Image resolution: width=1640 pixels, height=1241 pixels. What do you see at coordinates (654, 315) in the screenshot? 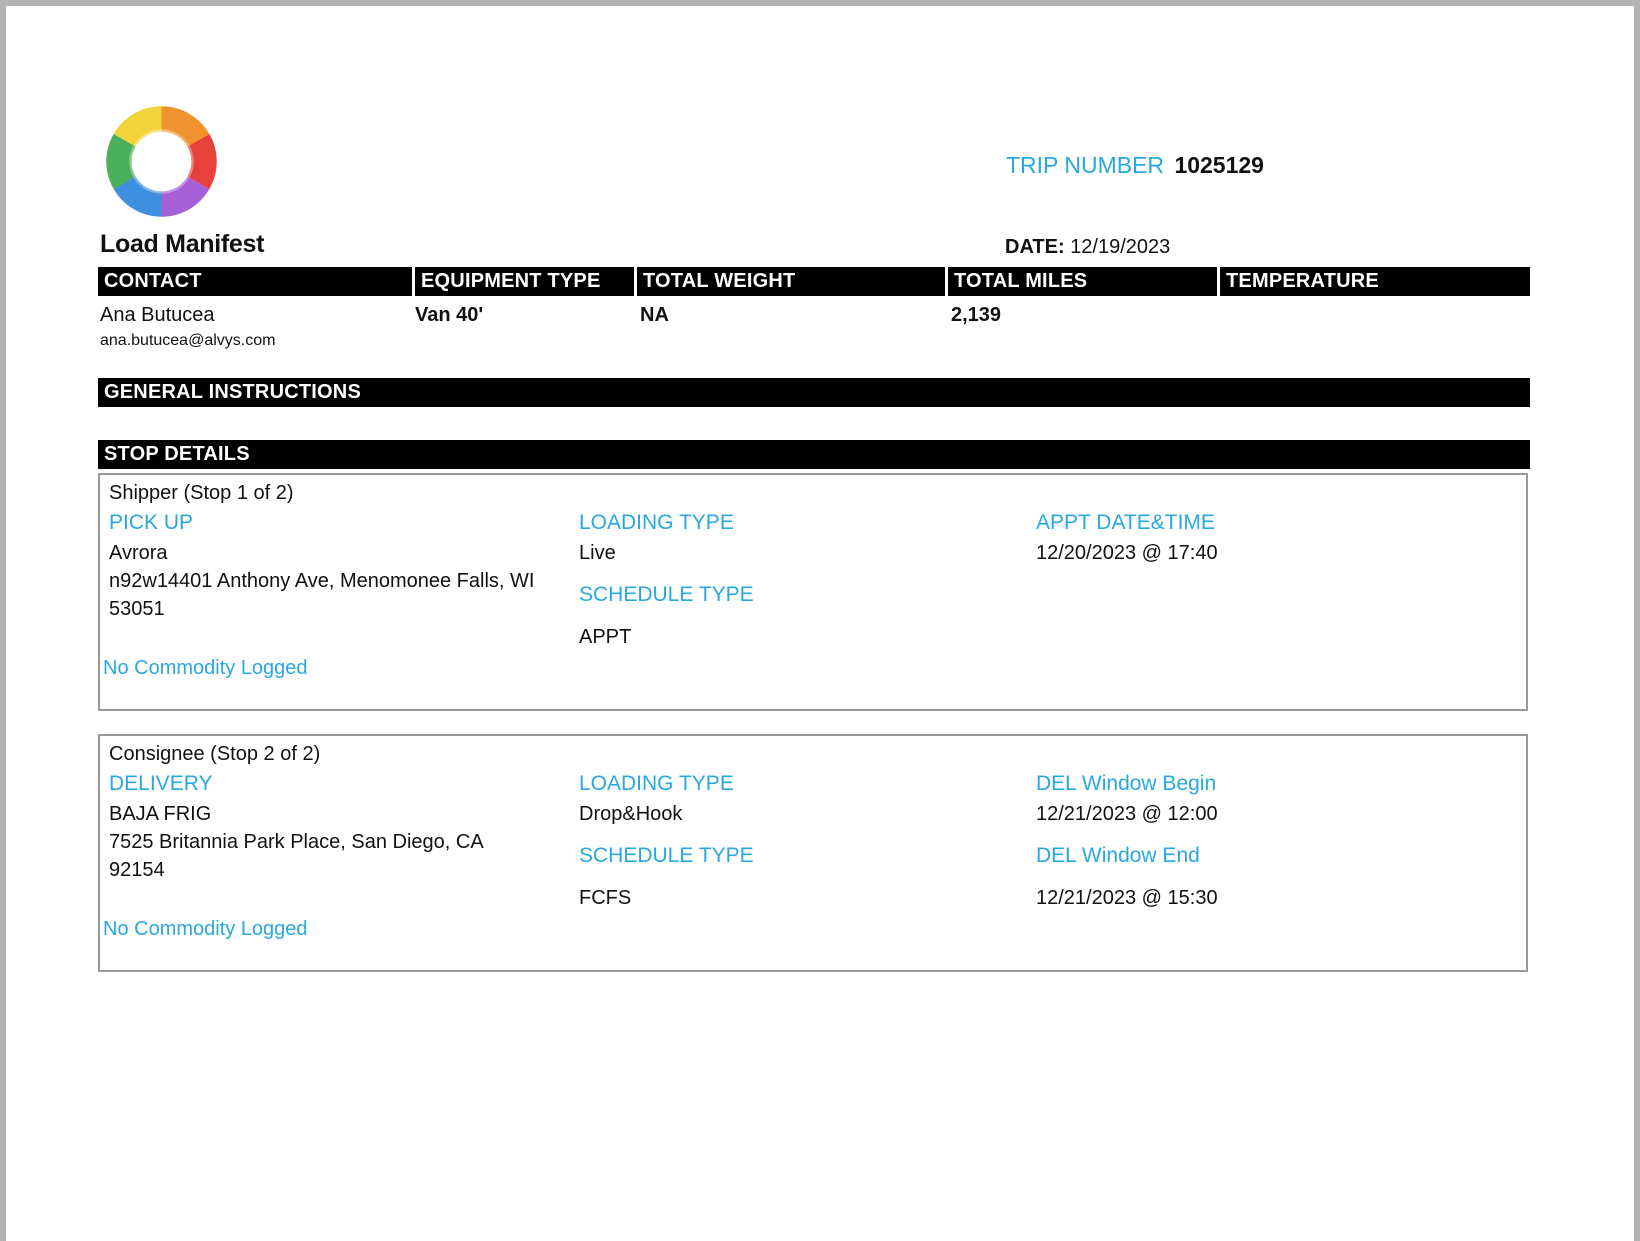
I see `total-weight-value: NA` at bounding box center [654, 315].